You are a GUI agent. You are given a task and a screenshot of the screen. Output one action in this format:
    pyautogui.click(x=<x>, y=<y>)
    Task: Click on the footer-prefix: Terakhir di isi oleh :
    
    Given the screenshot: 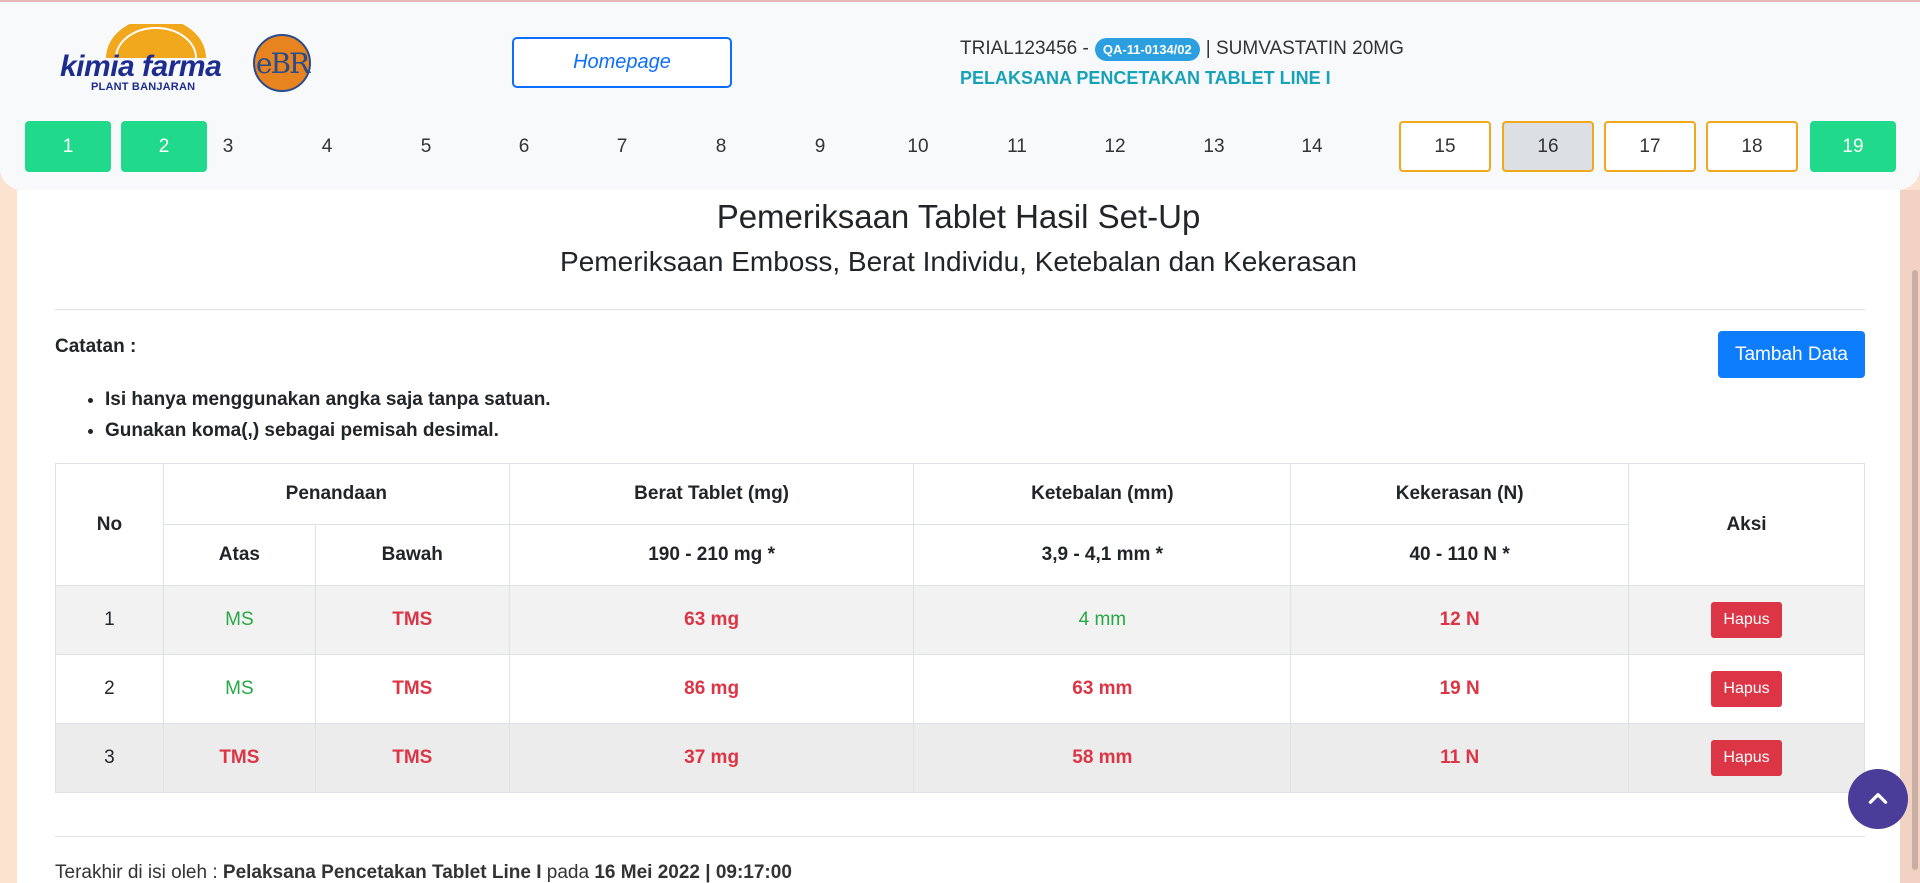 What is the action you would take?
    pyautogui.click(x=136, y=872)
    